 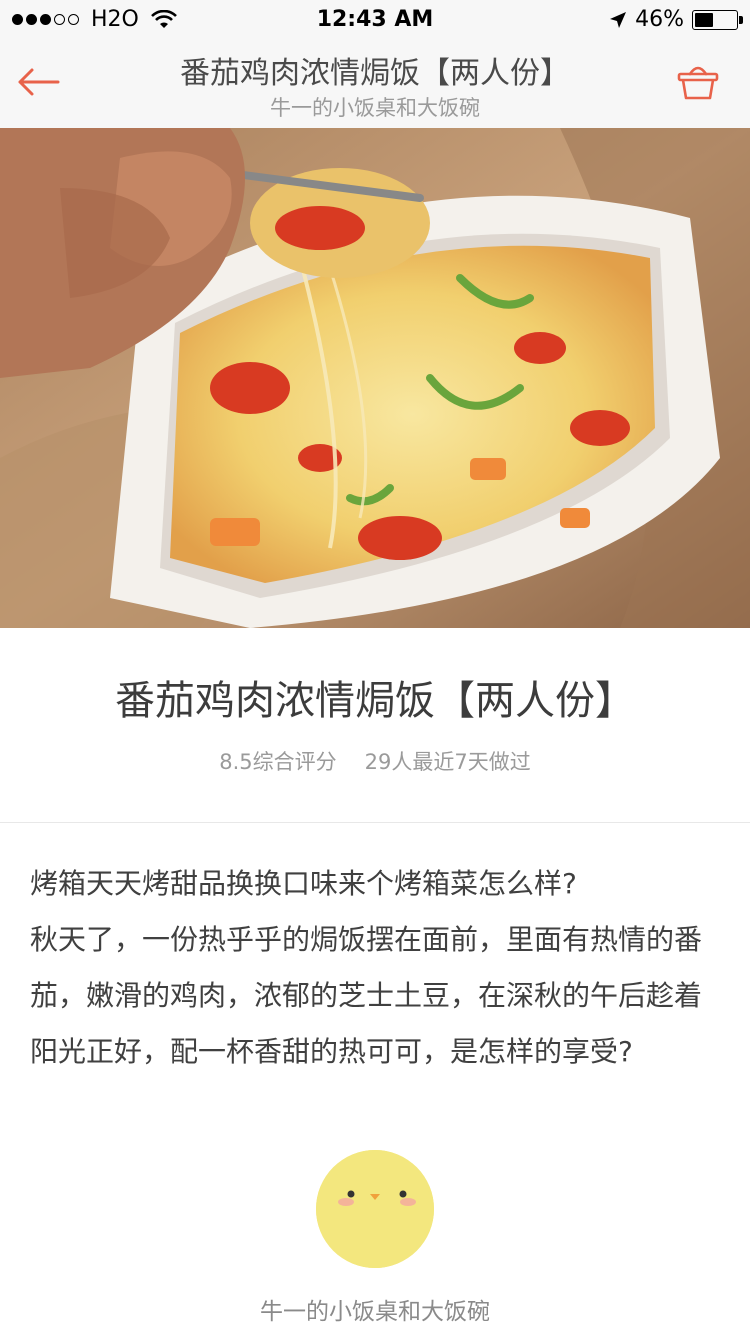 What do you see at coordinates (375, 822) in the screenshot?
I see `section-divider` at bounding box center [375, 822].